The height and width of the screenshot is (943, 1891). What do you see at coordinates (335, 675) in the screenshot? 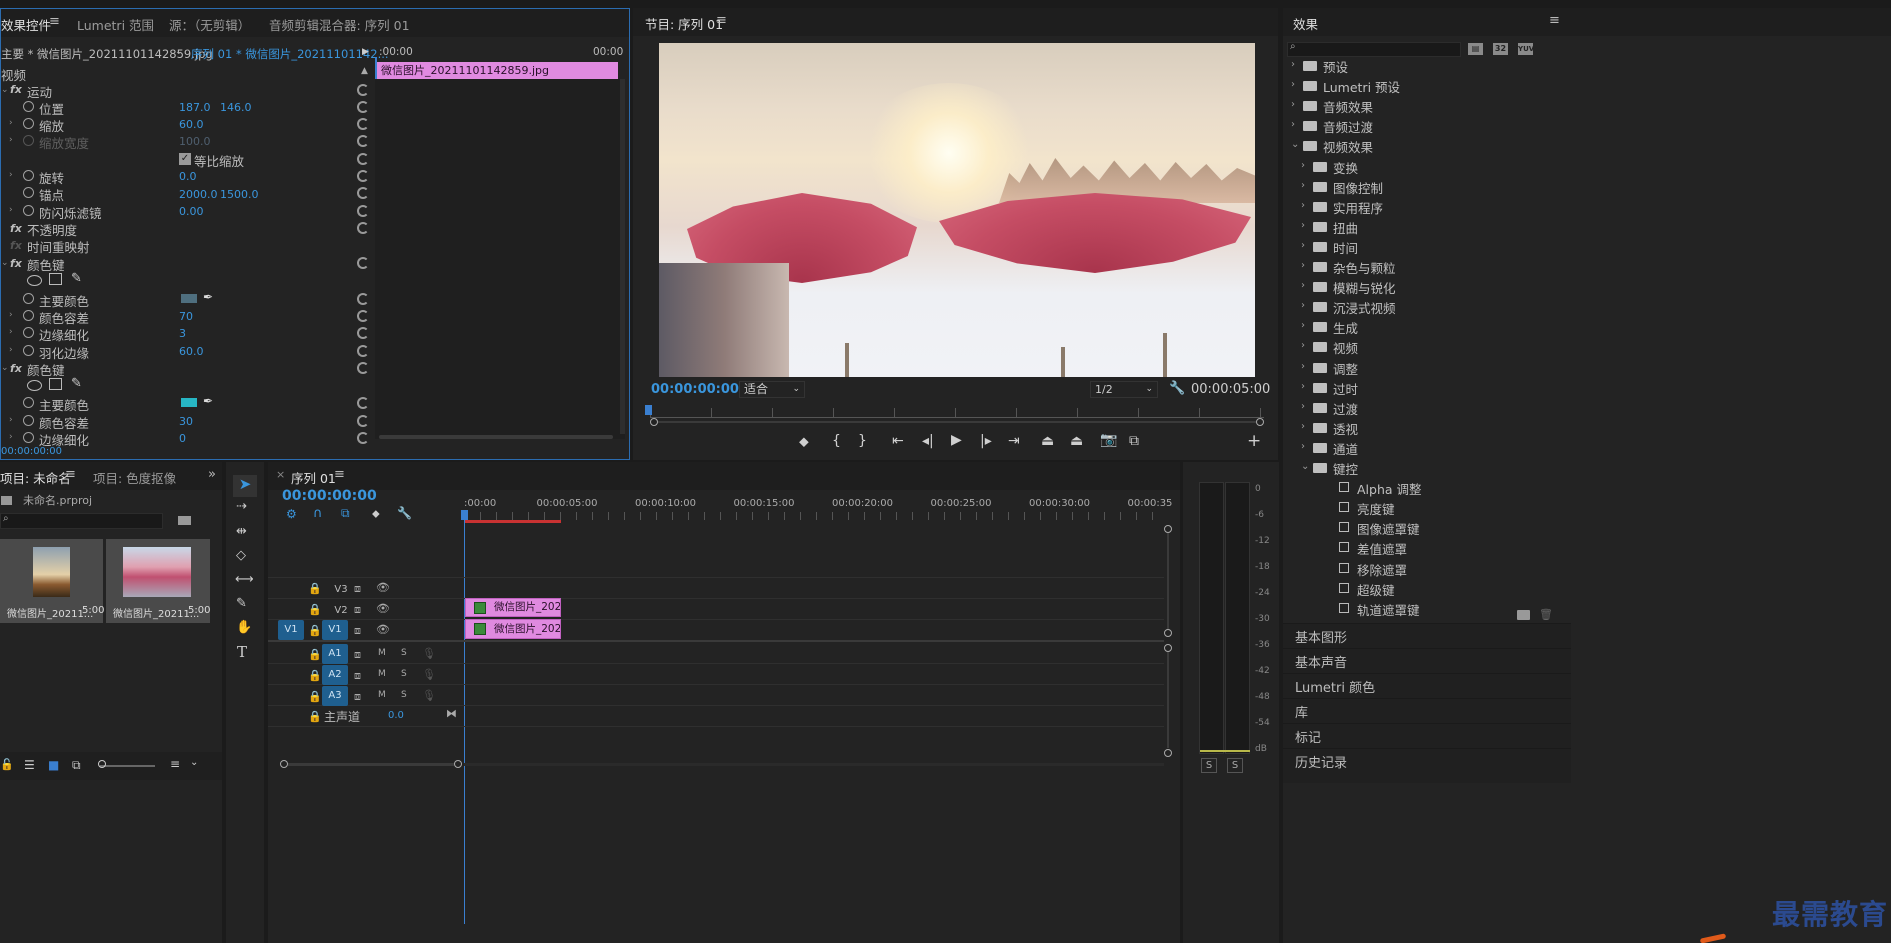
I see `track-label-a2: A2` at bounding box center [335, 675].